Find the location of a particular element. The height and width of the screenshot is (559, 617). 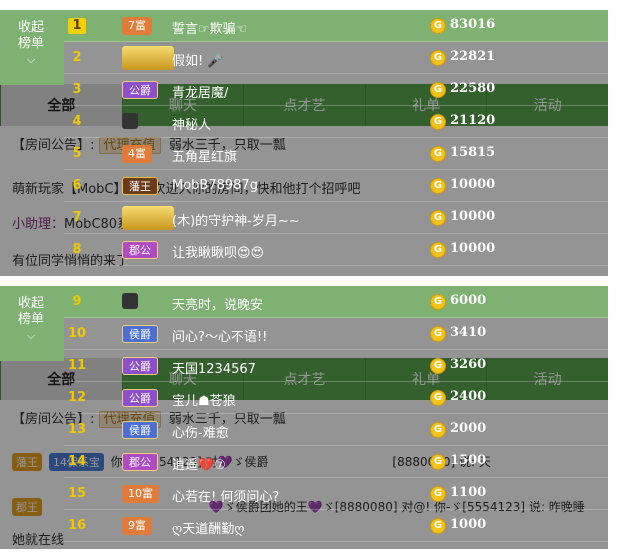

contribution-score: 22821 is located at coordinates (473, 56).